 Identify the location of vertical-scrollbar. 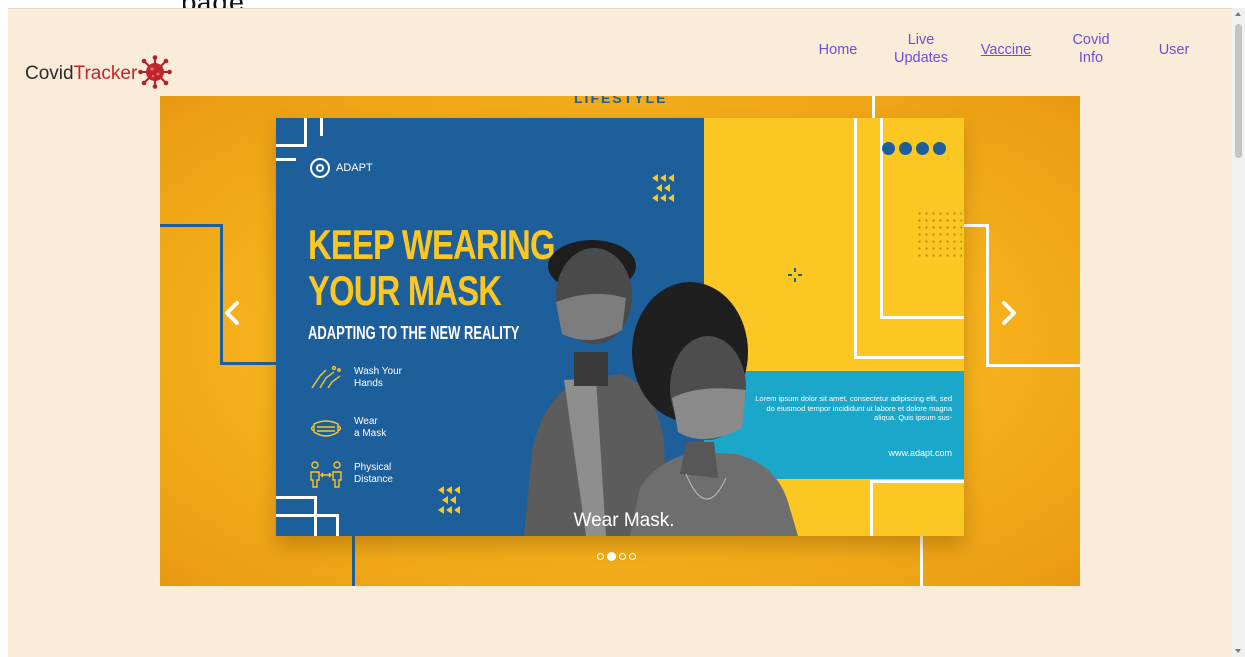
(1238, 332).